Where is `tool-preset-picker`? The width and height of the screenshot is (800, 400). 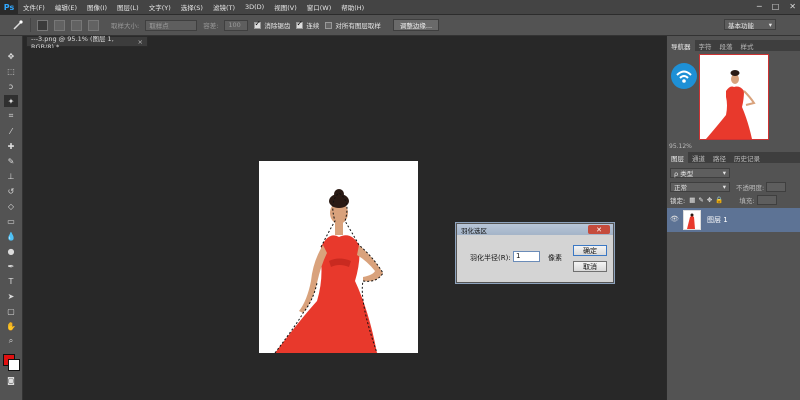 tool-preset-picker is located at coordinates (18, 25).